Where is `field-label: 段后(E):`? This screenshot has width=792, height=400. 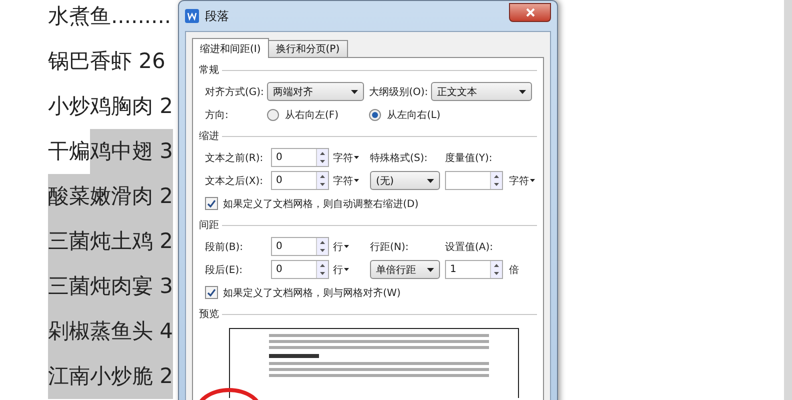
field-label: 段后(E): is located at coordinates (223, 270).